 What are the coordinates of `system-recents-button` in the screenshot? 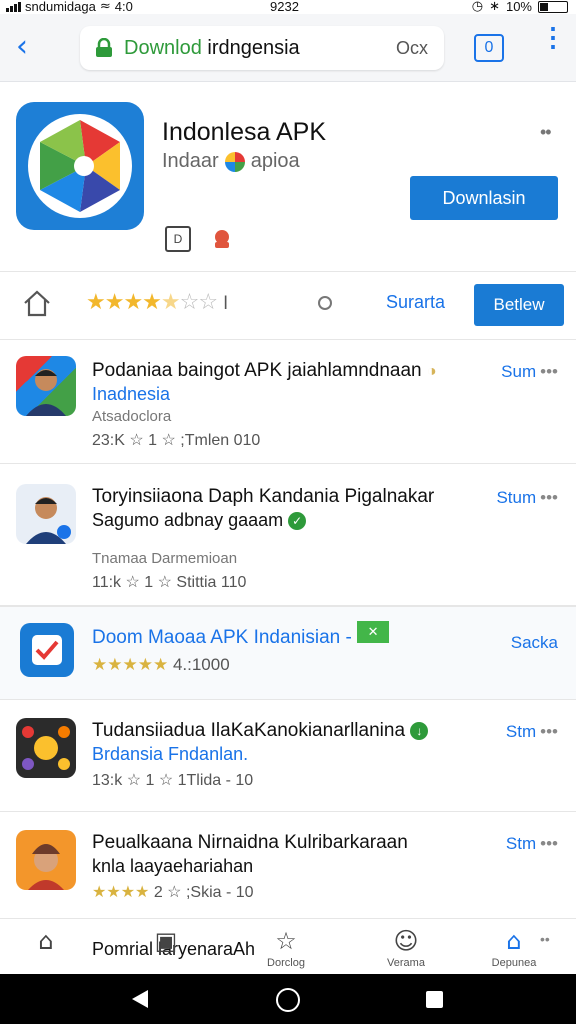 It's located at (434, 999).